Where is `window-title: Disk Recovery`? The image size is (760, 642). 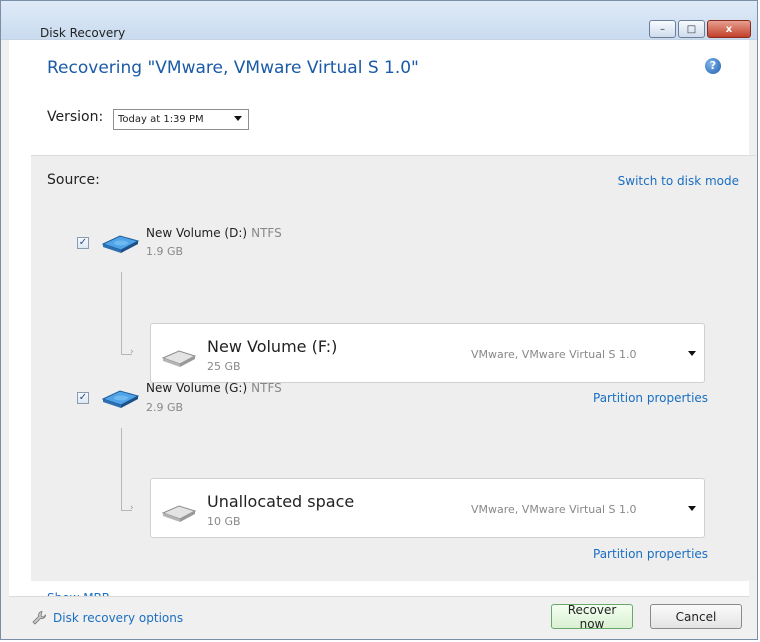
window-title: Disk Recovery is located at coordinates (83, 33).